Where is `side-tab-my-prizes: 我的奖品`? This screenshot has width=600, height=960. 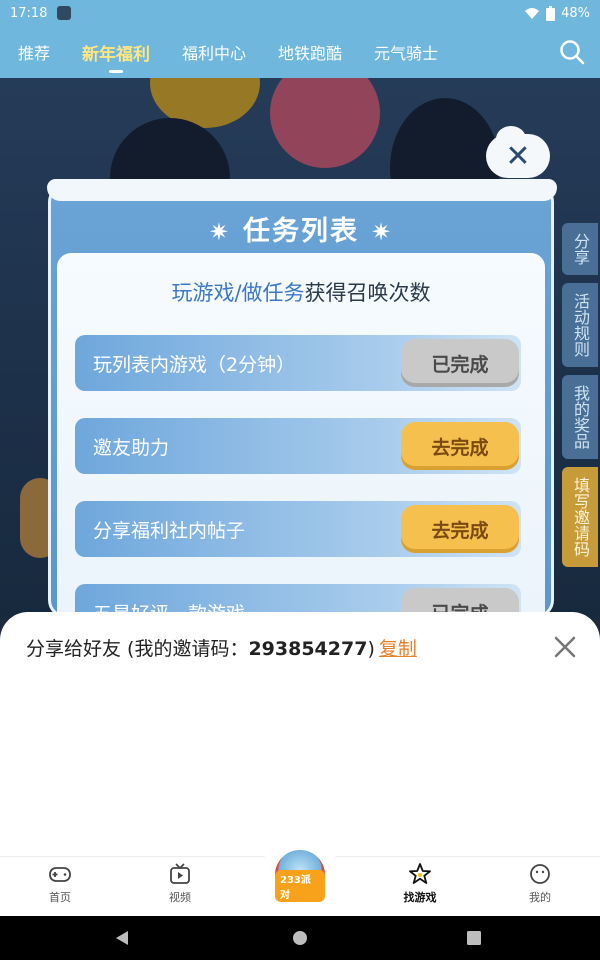 side-tab-my-prizes: 我的奖品 is located at coordinates (580, 417).